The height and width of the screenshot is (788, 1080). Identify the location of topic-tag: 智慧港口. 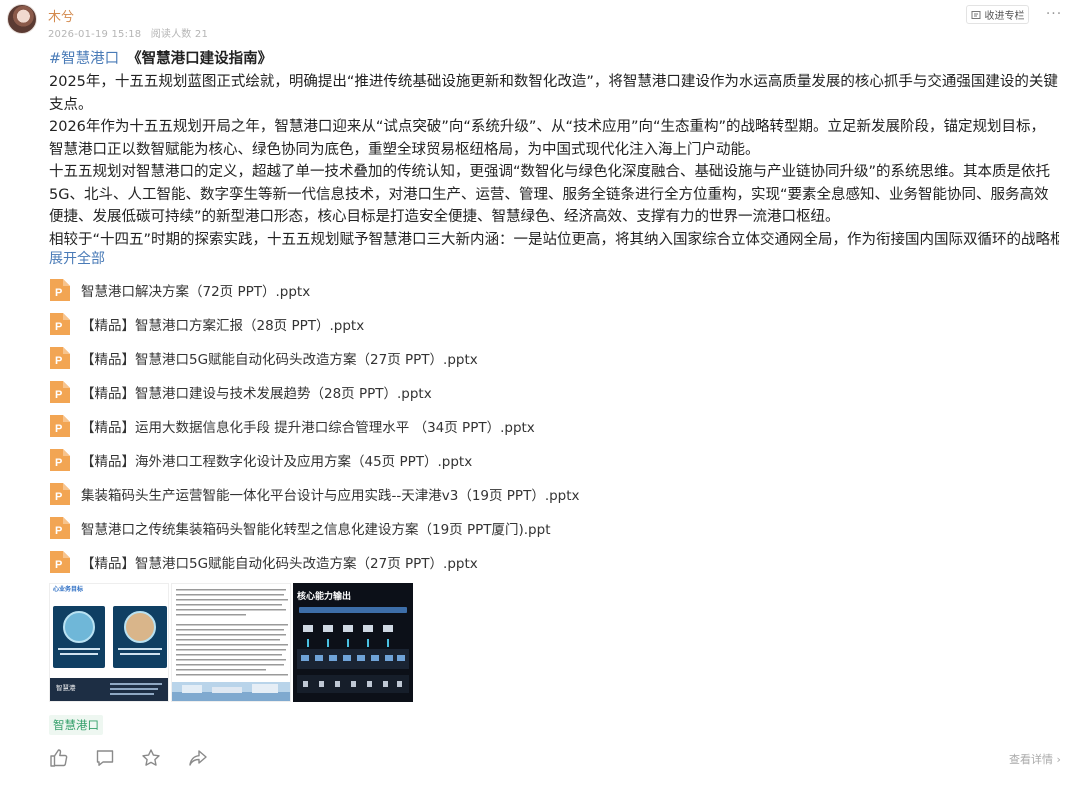
(76, 725).